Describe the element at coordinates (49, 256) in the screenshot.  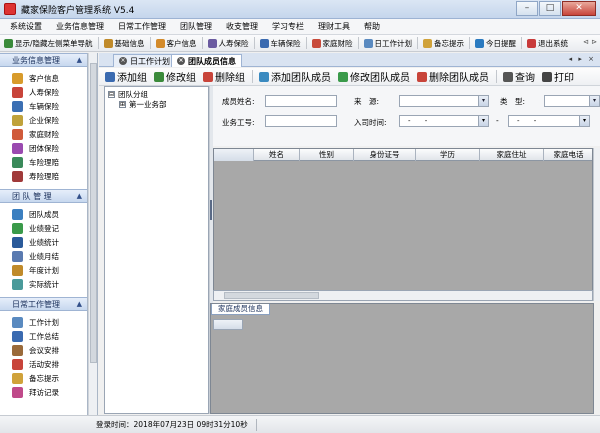
I see `nav-item-monthly-close: 业绩月结` at that location.